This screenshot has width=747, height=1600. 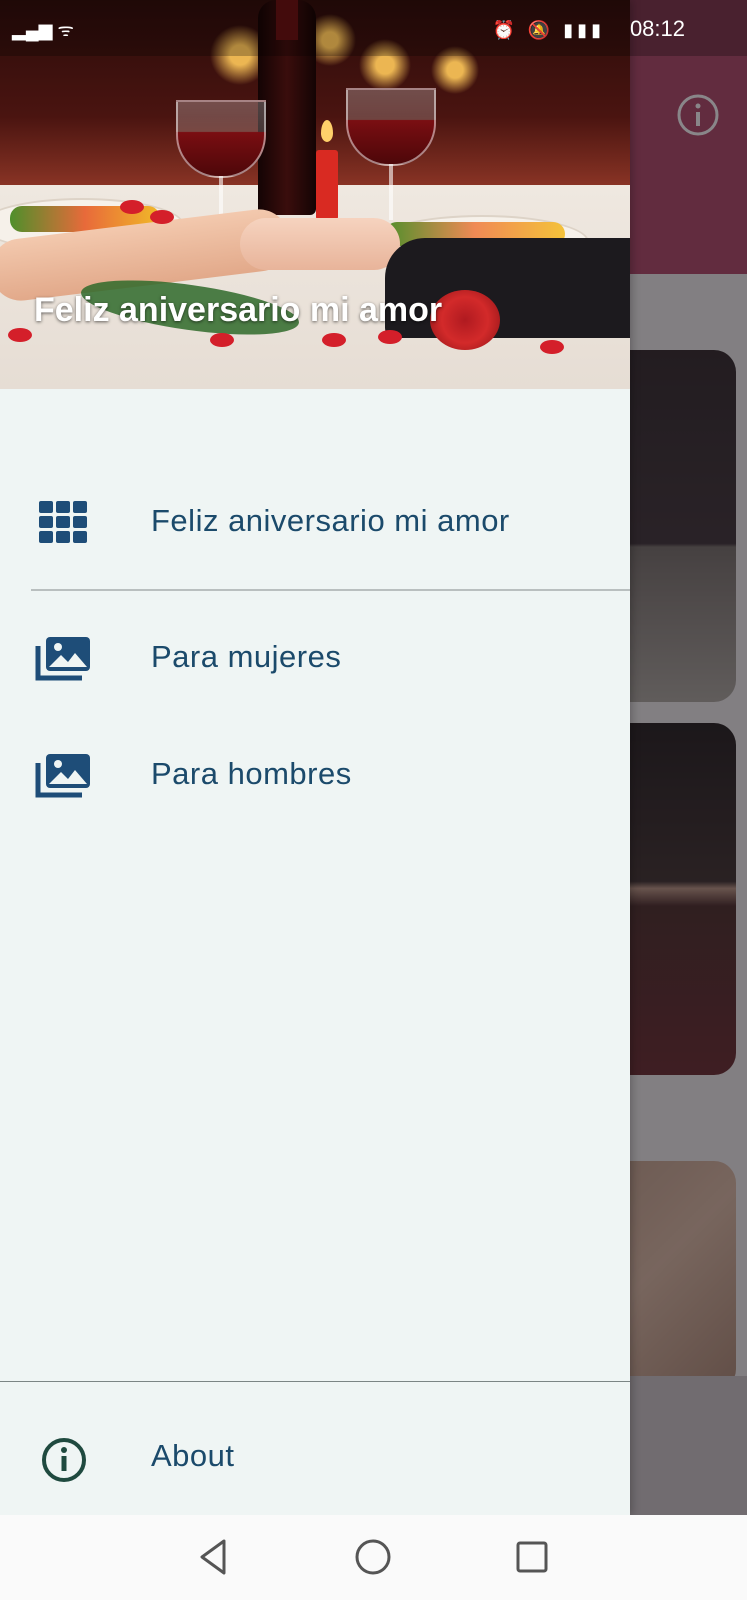 I want to click on back-icon, so click(x=214, y=1557).